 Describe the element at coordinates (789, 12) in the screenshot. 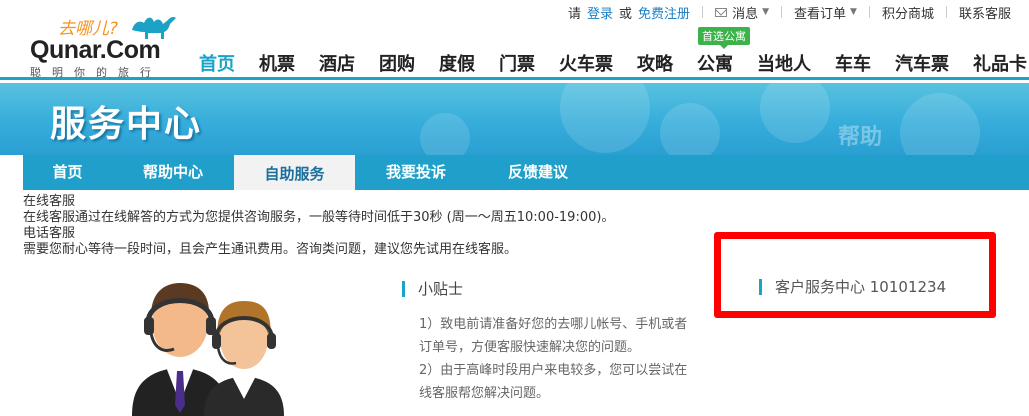

I see `top-links: 请 登录 或 免费注册 消息 ▼ 查看订单 ▼ 积分商城 联系客服` at that location.